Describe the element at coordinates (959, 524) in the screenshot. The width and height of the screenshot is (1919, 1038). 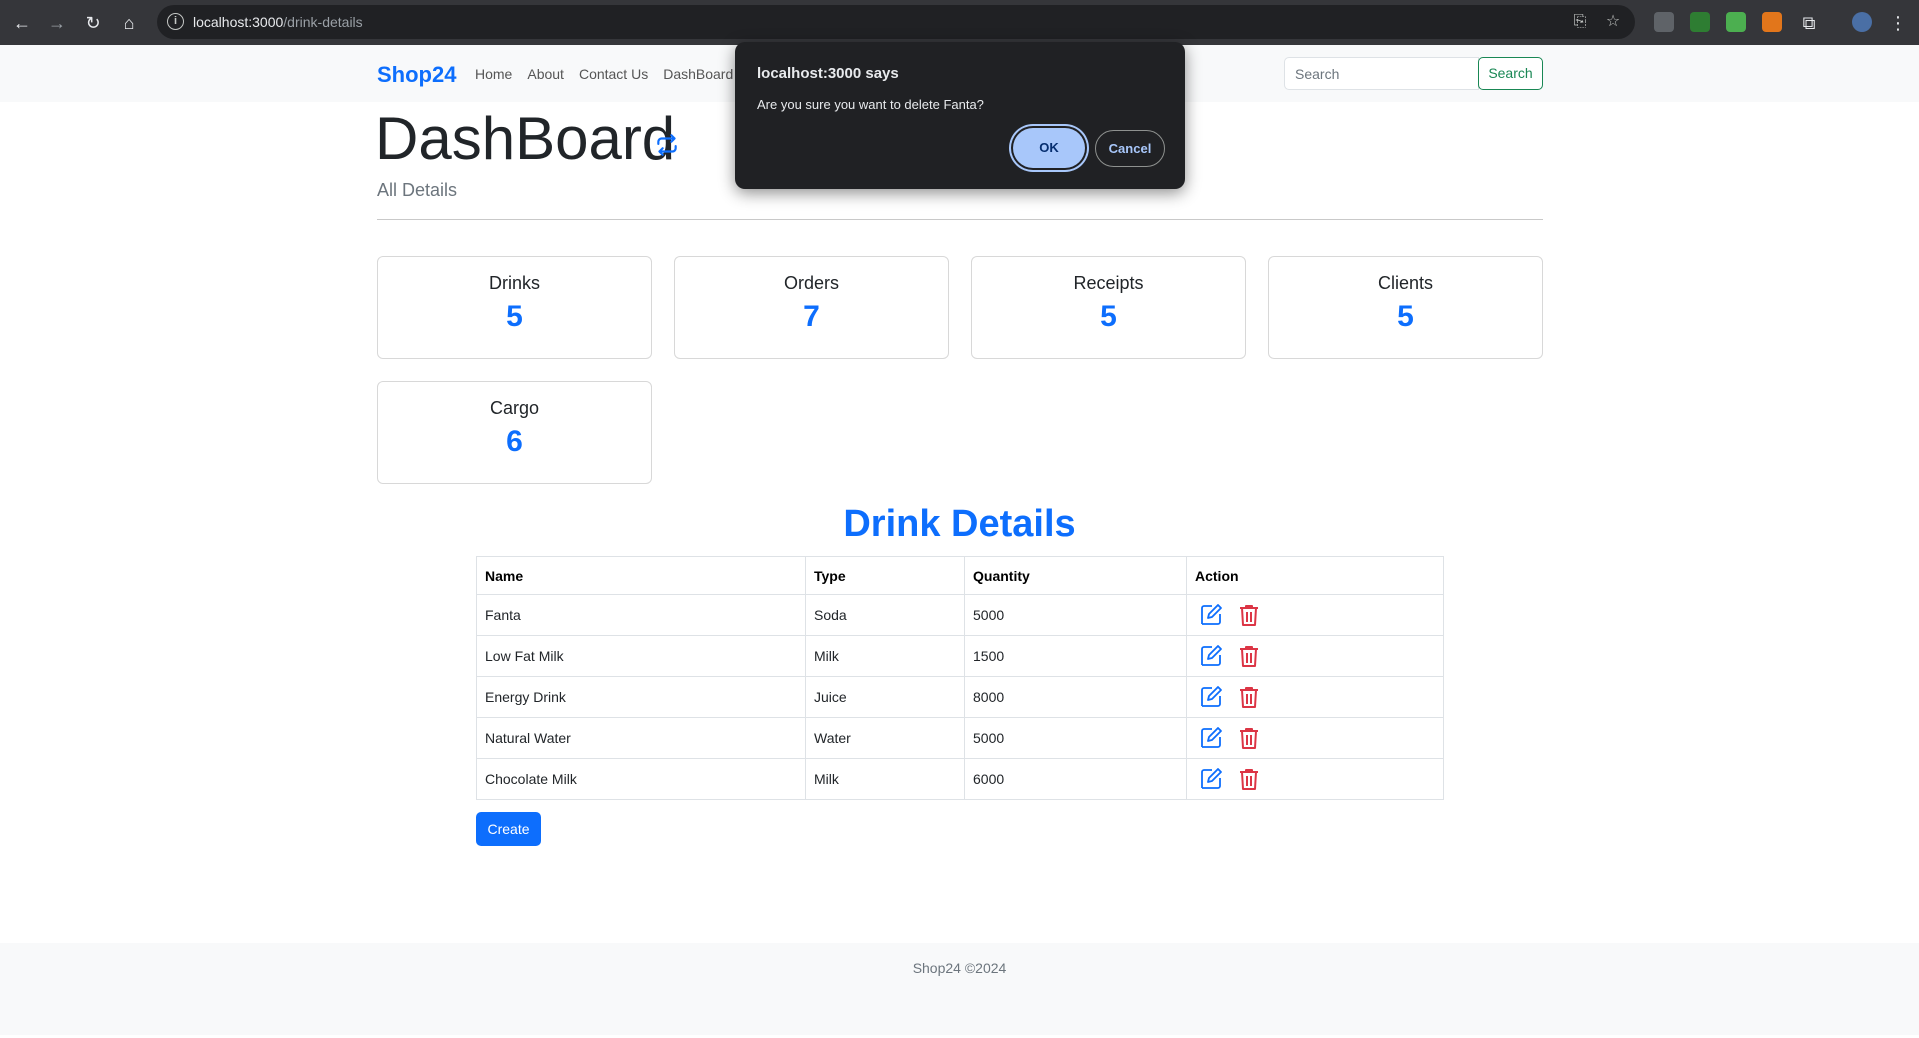
I see `section-title: Drink Details` at that location.